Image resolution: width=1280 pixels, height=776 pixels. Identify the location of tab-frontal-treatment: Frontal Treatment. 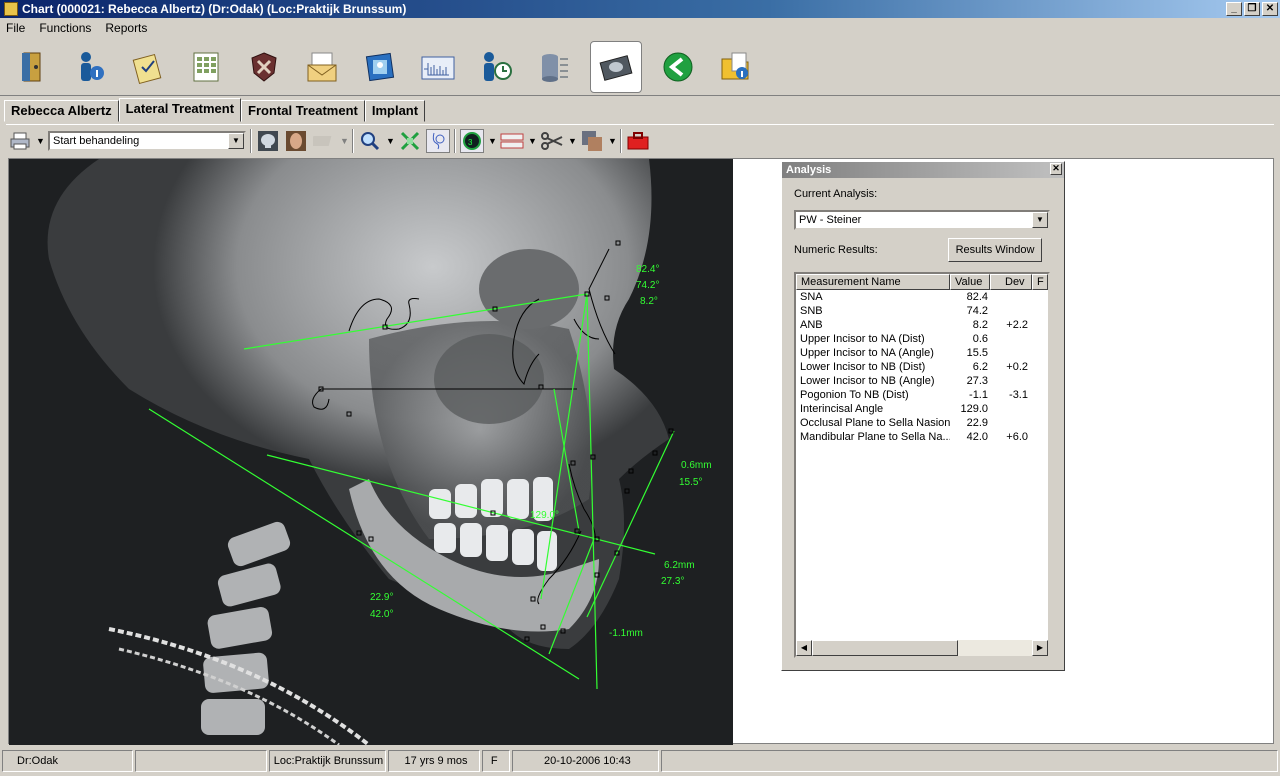
(303, 111).